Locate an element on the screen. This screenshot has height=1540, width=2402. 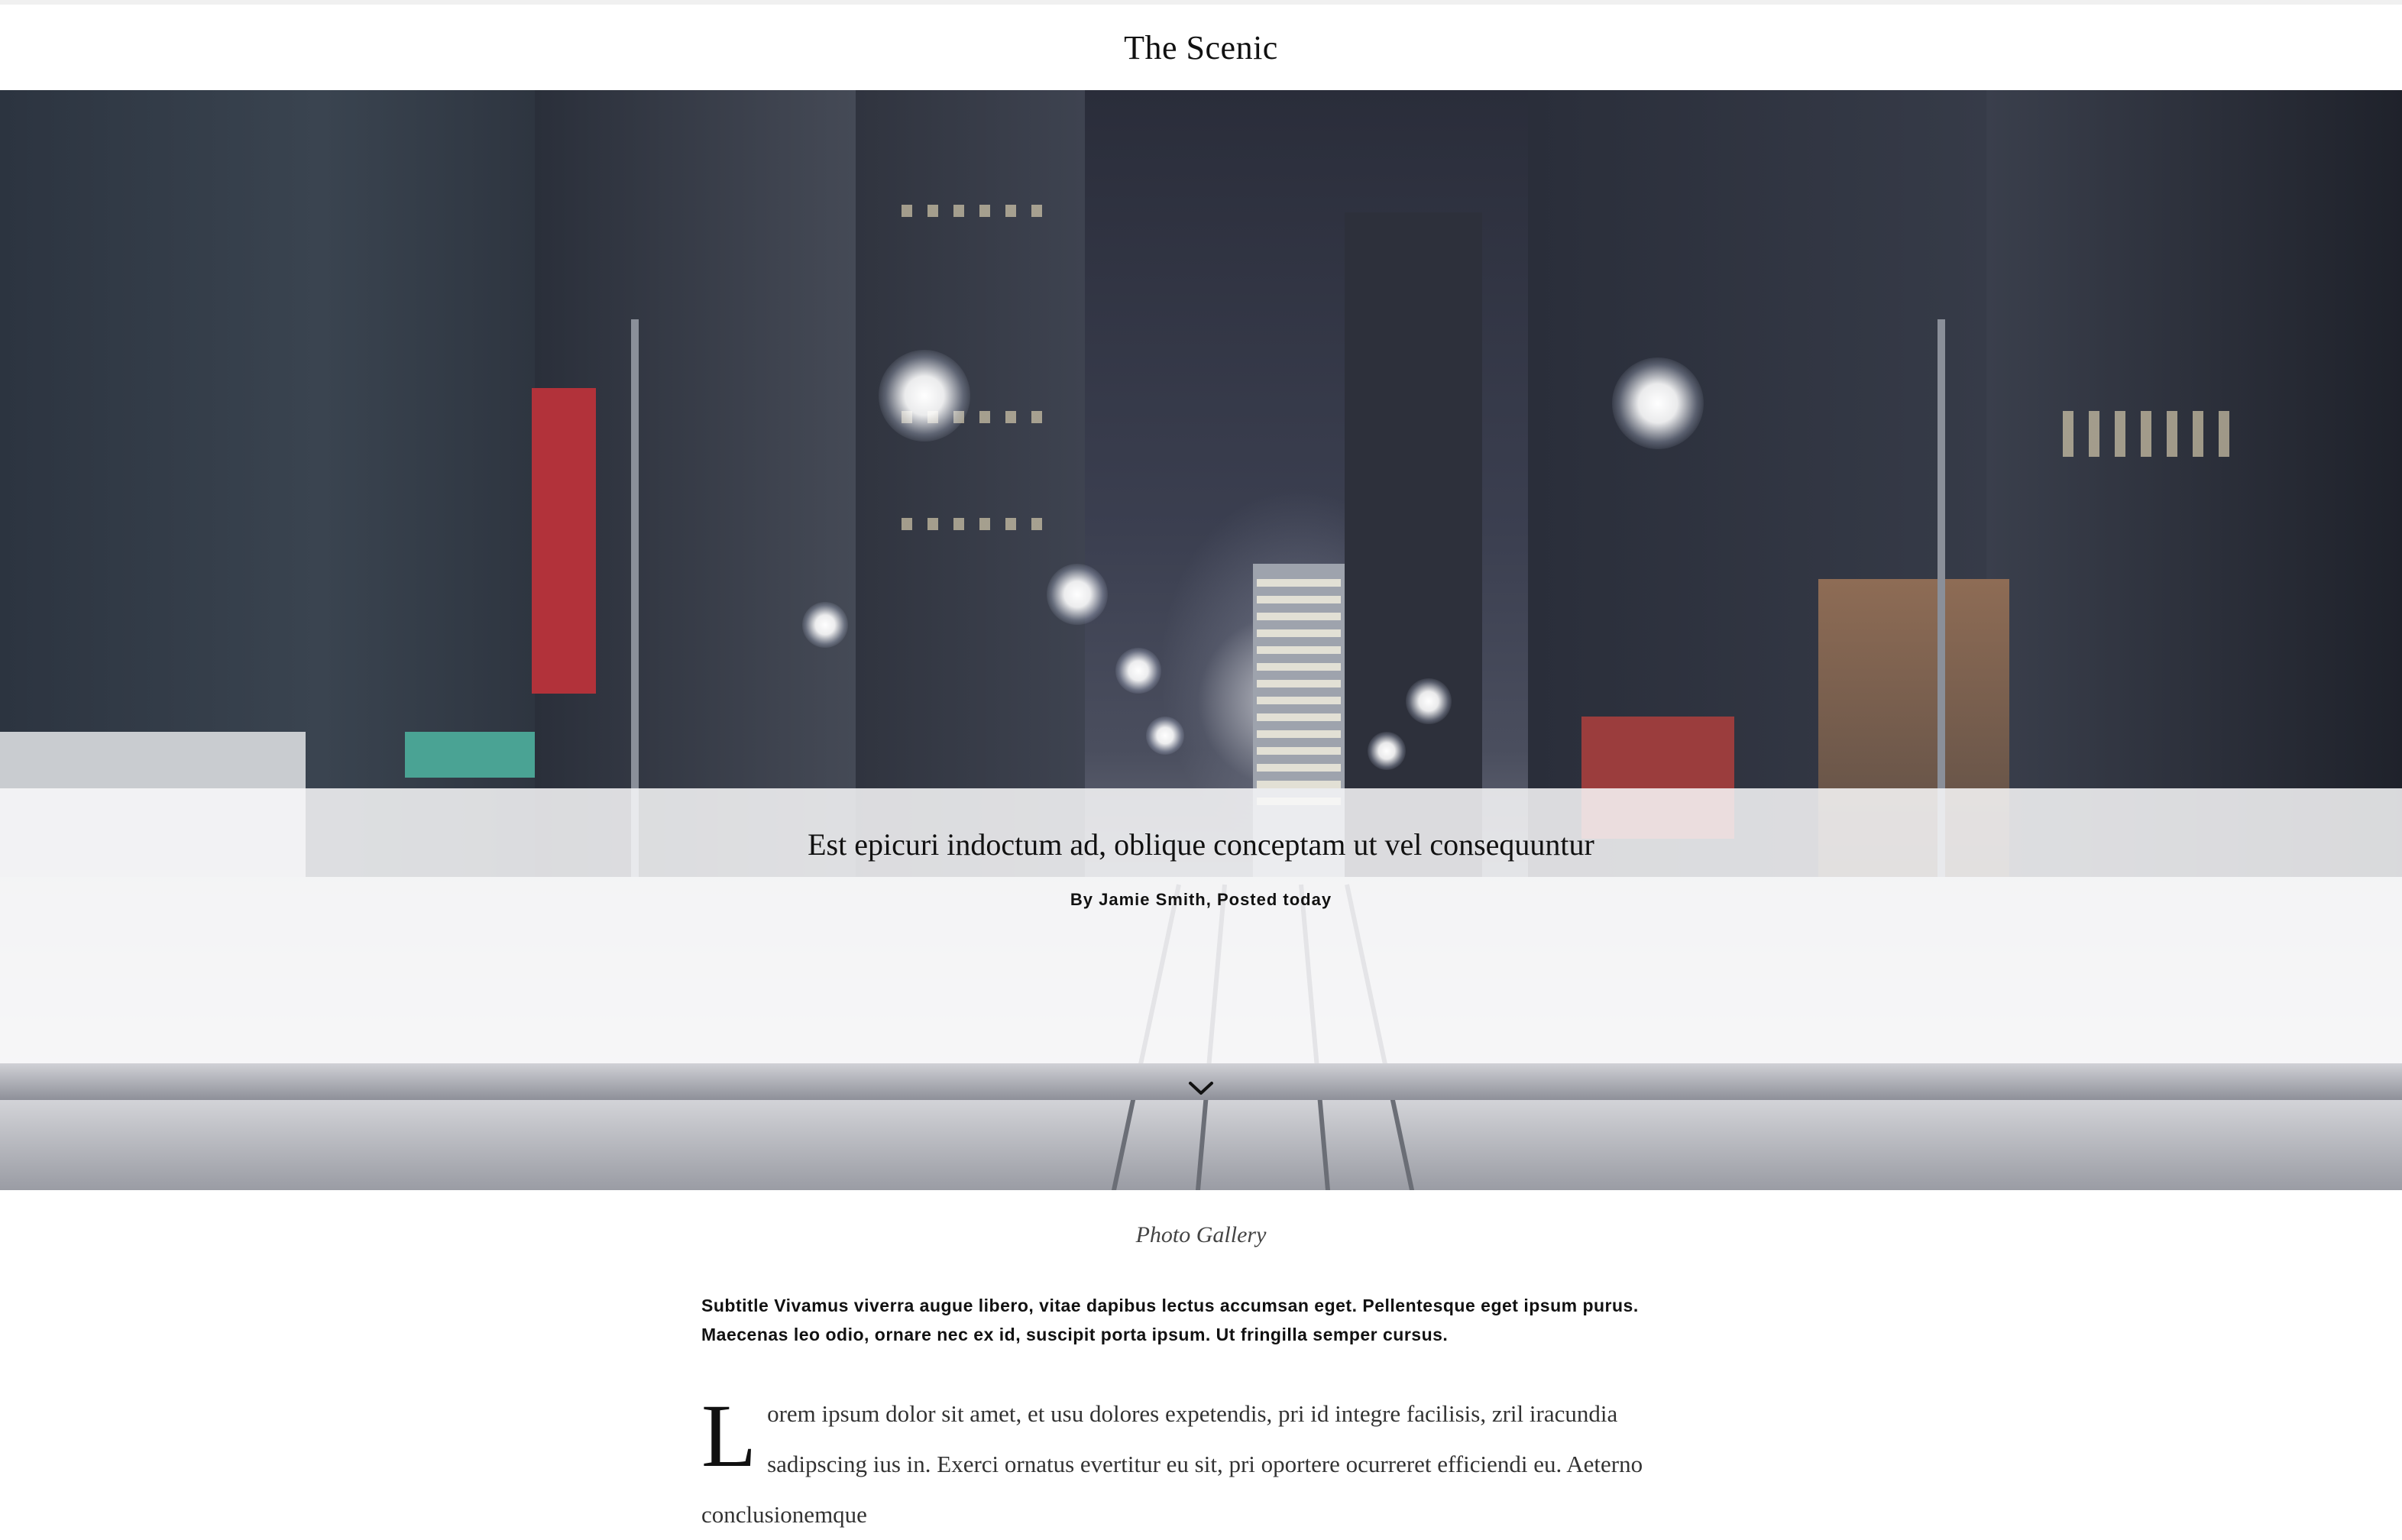
center-tower-dark is located at coordinates (1414, 548).